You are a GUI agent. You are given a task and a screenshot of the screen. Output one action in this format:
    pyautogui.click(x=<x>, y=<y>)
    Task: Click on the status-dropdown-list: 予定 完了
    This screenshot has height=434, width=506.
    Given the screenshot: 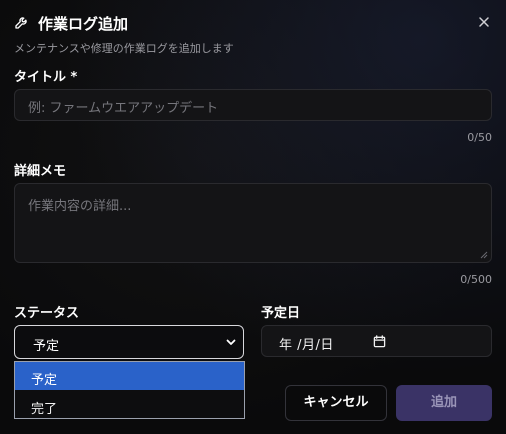 What is the action you would take?
    pyautogui.click(x=129, y=390)
    